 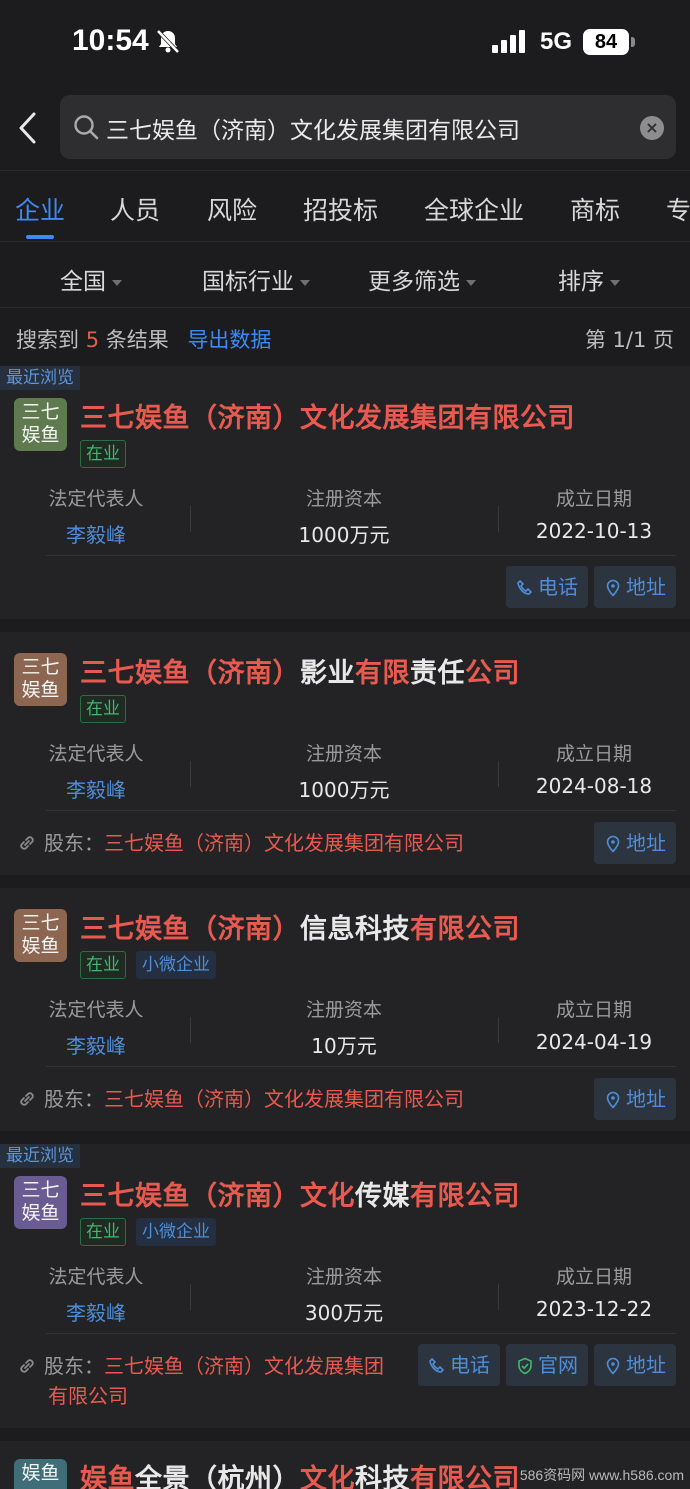 What do you see at coordinates (40, 412) in the screenshot?
I see `logo-line: 三七` at bounding box center [40, 412].